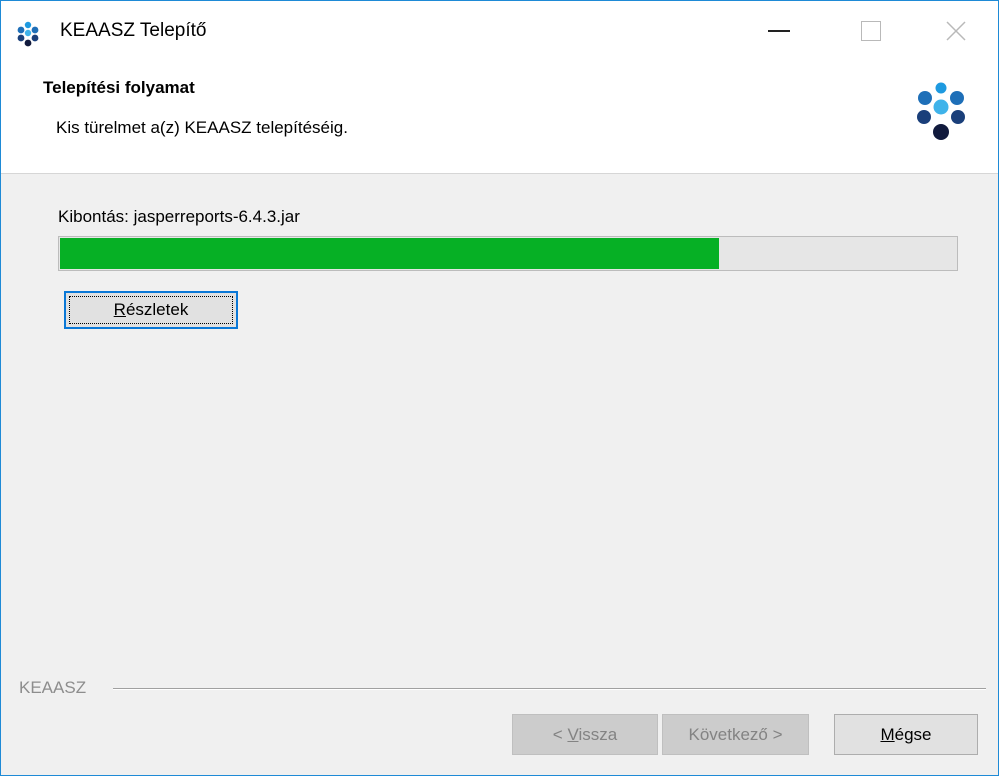 The image size is (999, 776). What do you see at coordinates (119, 87) in the screenshot?
I see `page-title: Telepítési folyamat` at bounding box center [119, 87].